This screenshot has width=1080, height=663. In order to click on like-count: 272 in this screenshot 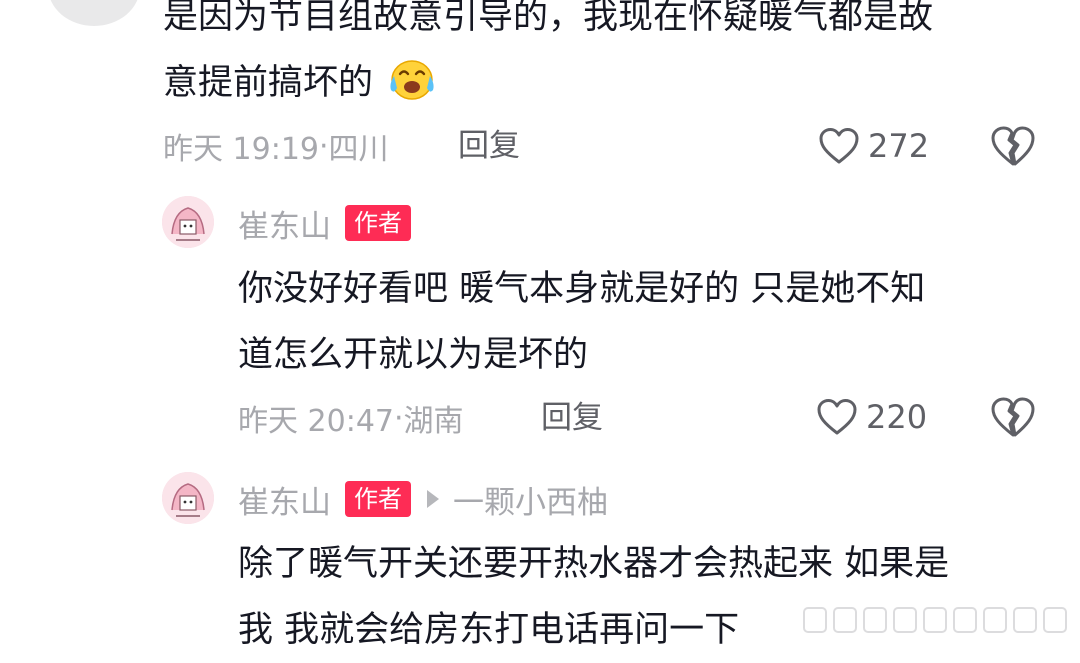, I will do `click(899, 146)`.